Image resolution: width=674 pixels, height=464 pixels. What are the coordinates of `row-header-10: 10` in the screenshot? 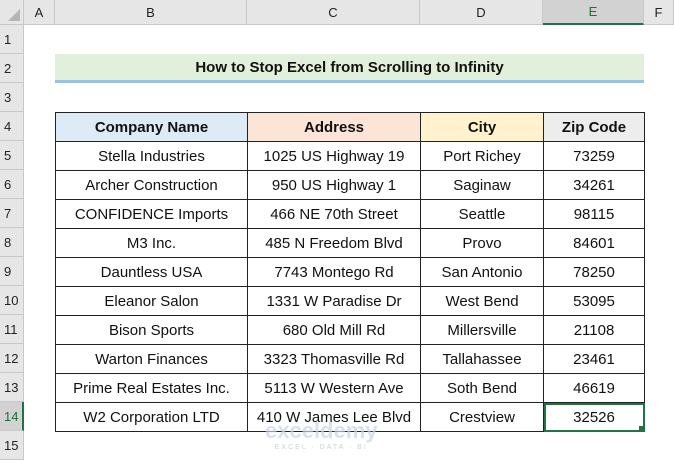 It's located at (12, 300).